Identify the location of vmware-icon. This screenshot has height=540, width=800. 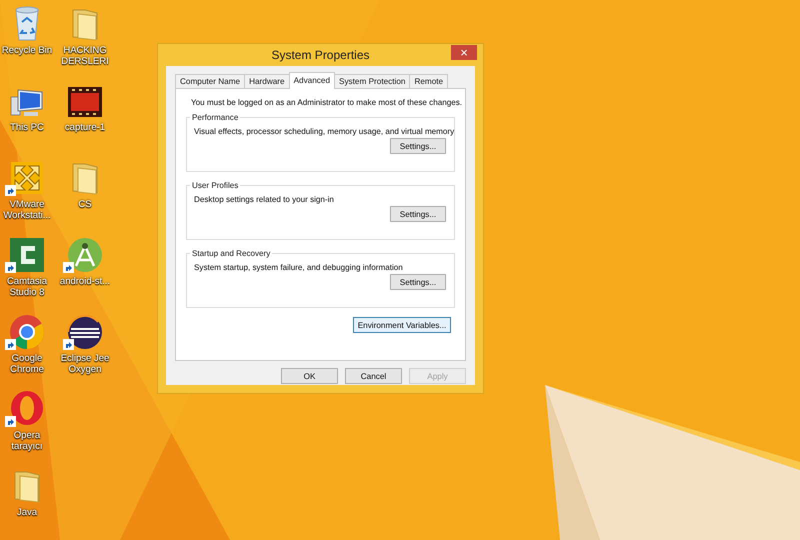
(27, 178).